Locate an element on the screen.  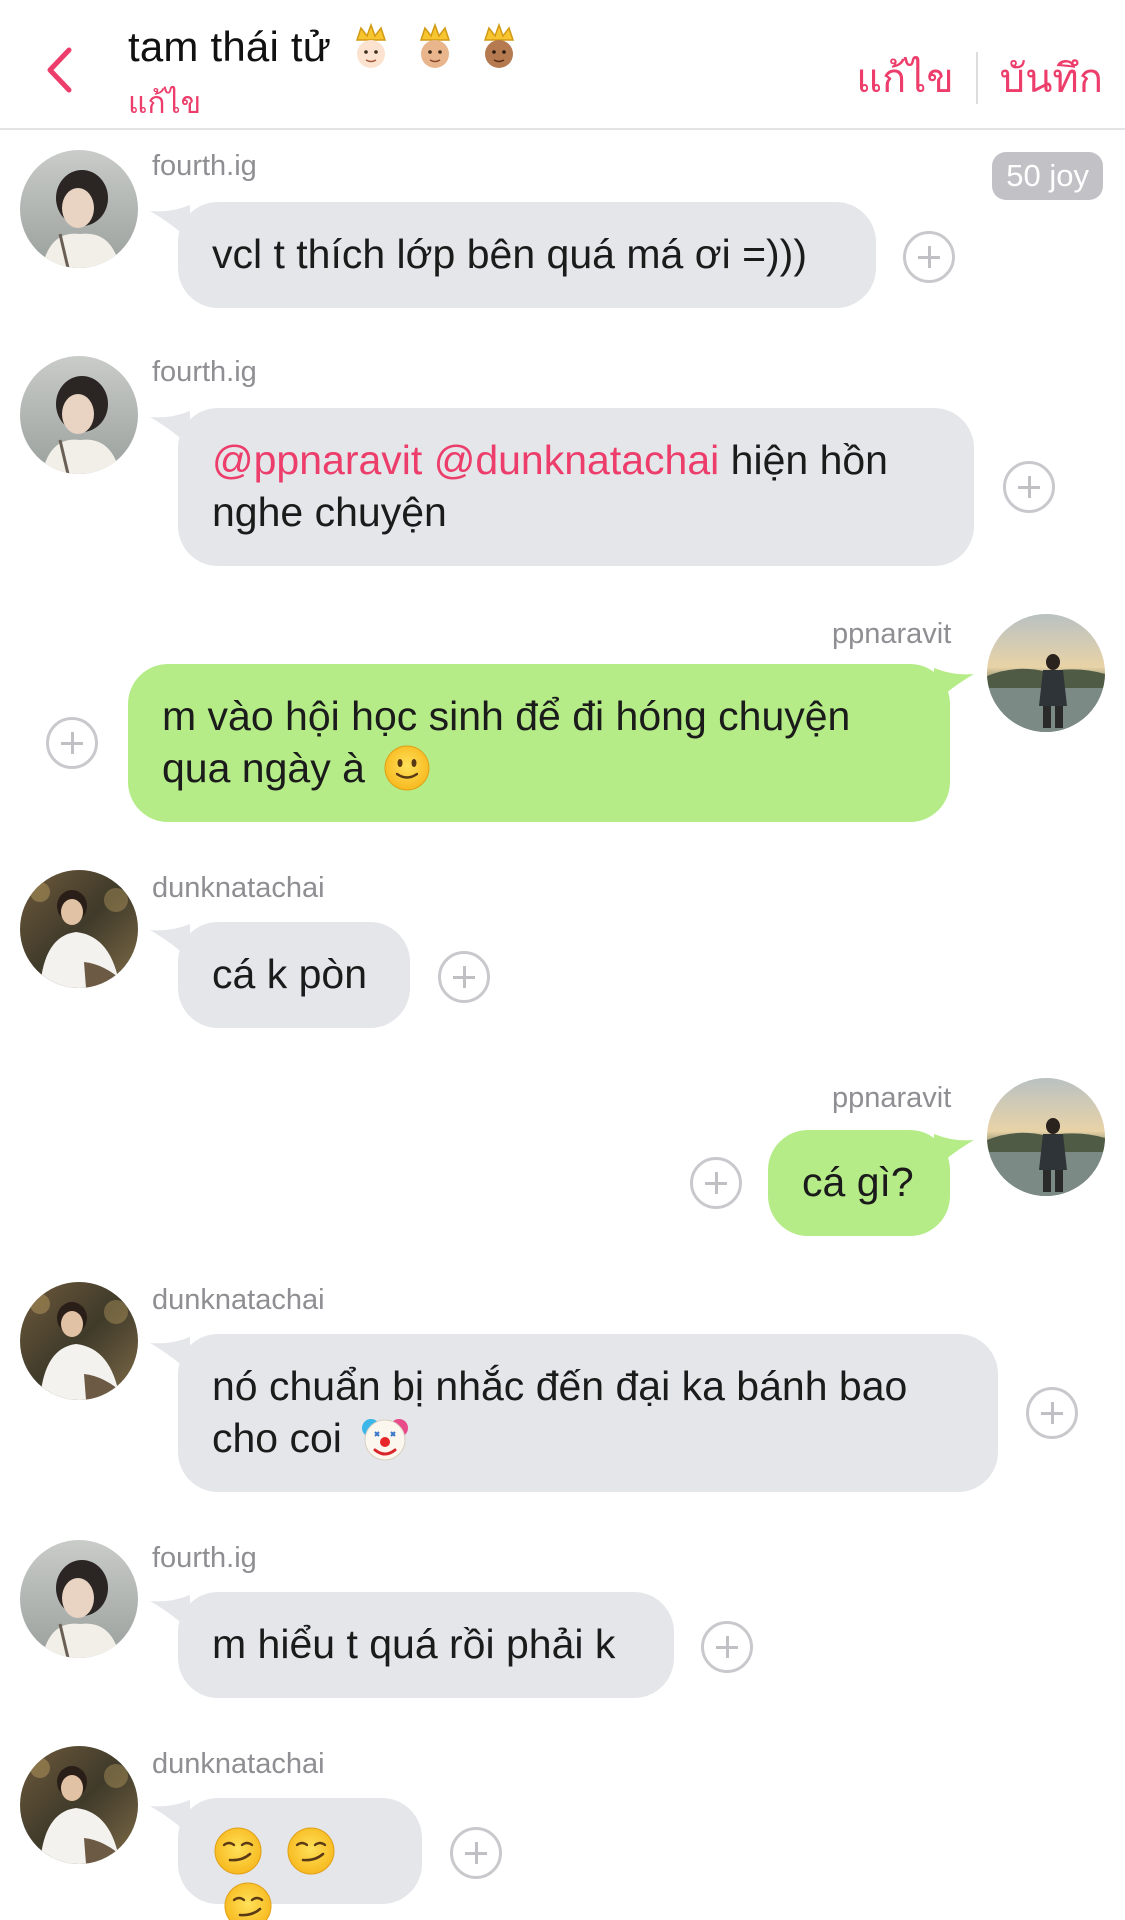
message-text-line2: cho coi is located at coordinates (277, 1438).